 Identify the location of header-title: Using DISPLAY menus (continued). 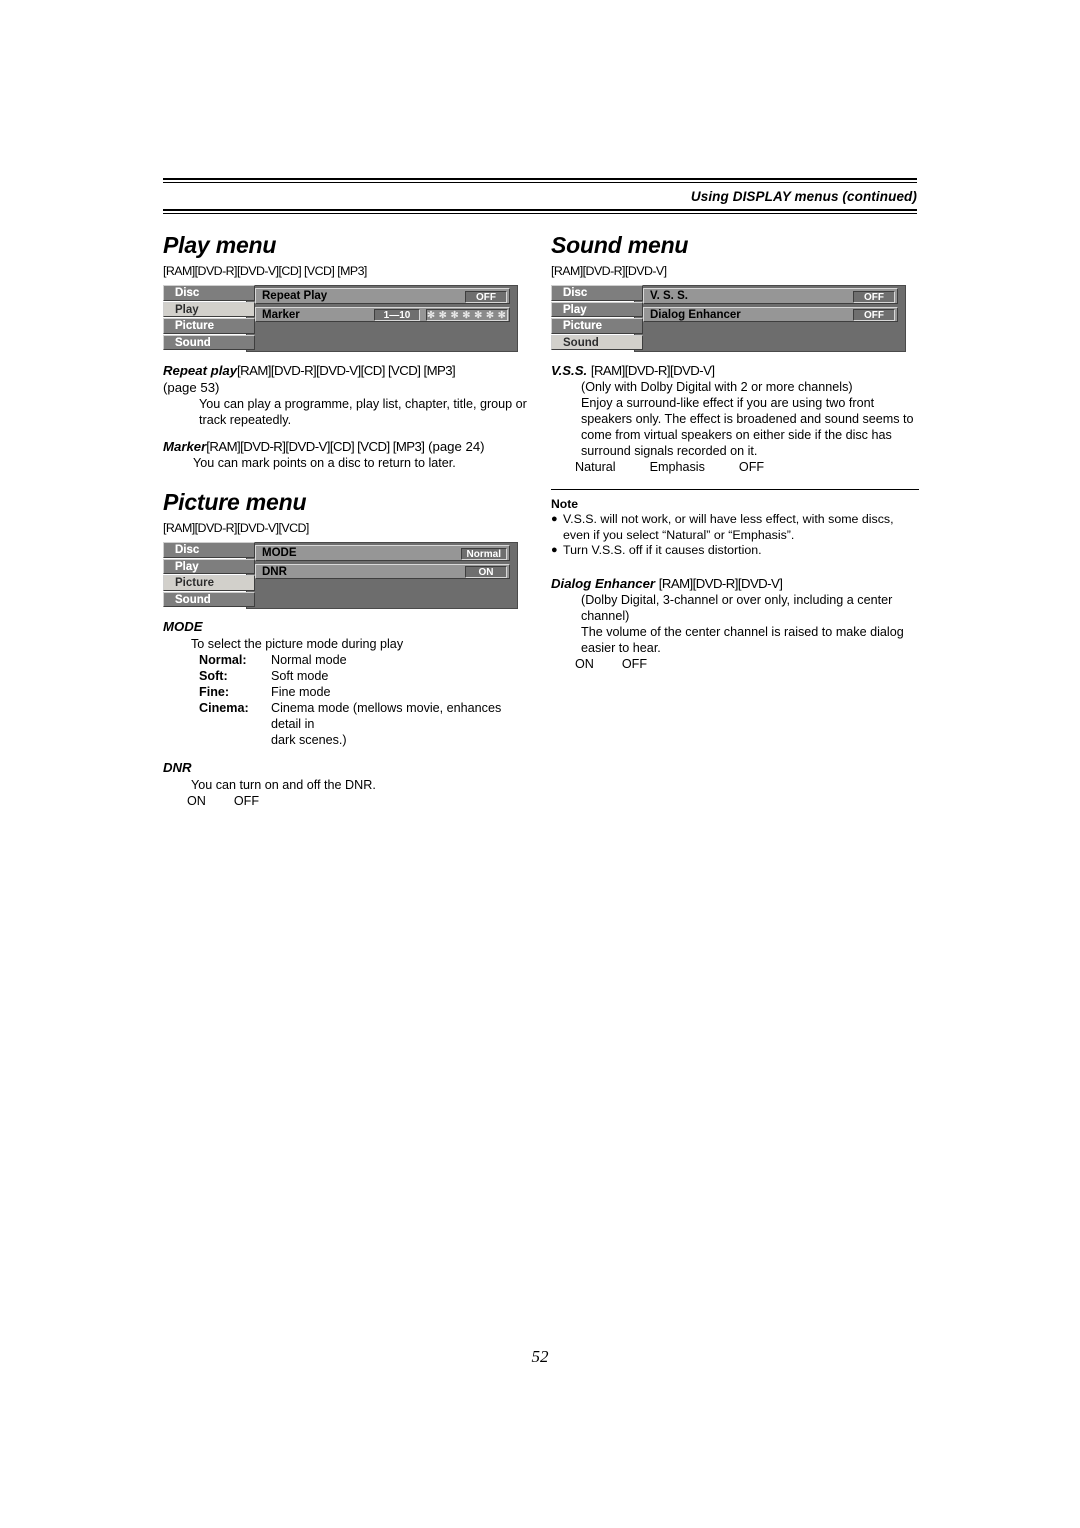
(803, 196).